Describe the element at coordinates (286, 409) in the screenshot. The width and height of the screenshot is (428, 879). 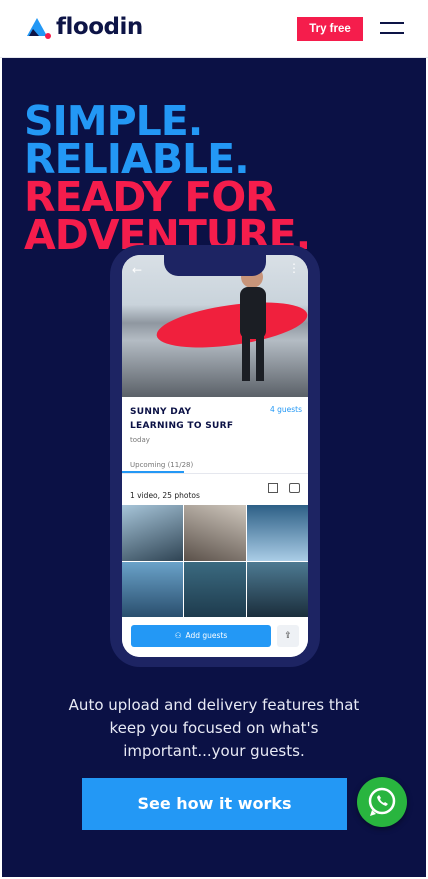
I see `guests-count: 4 guests` at that location.